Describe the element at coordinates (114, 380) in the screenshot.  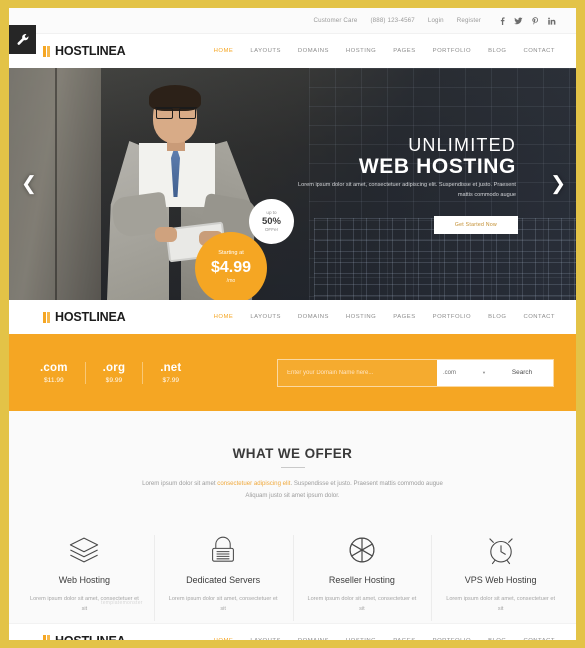
I see `tld-price: $9.99` at that location.